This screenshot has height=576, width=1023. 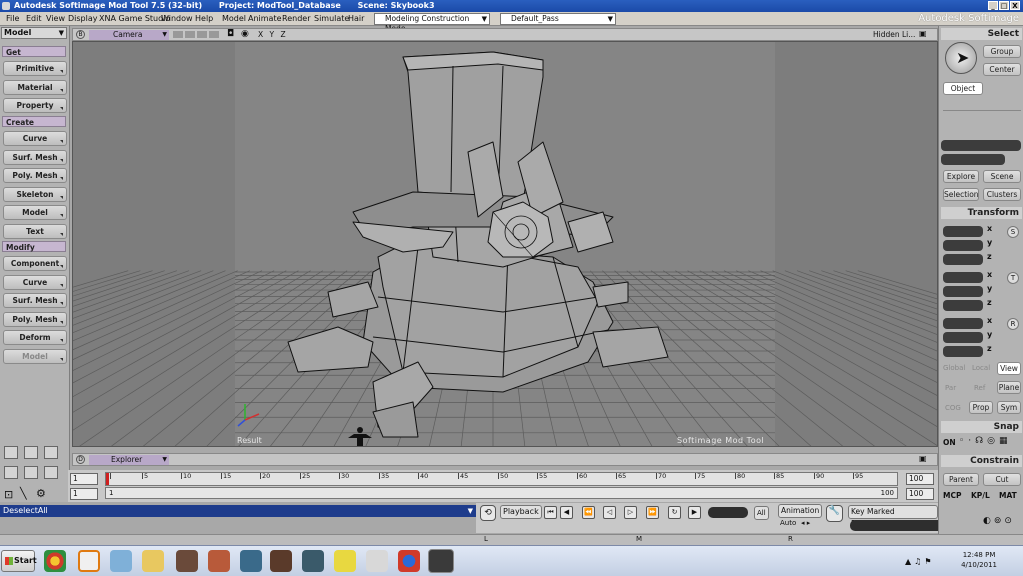 What do you see at coordinates (800, 511) in the screenshot?
I see `animation-menu: Animation` at bounding box center [800, 511].